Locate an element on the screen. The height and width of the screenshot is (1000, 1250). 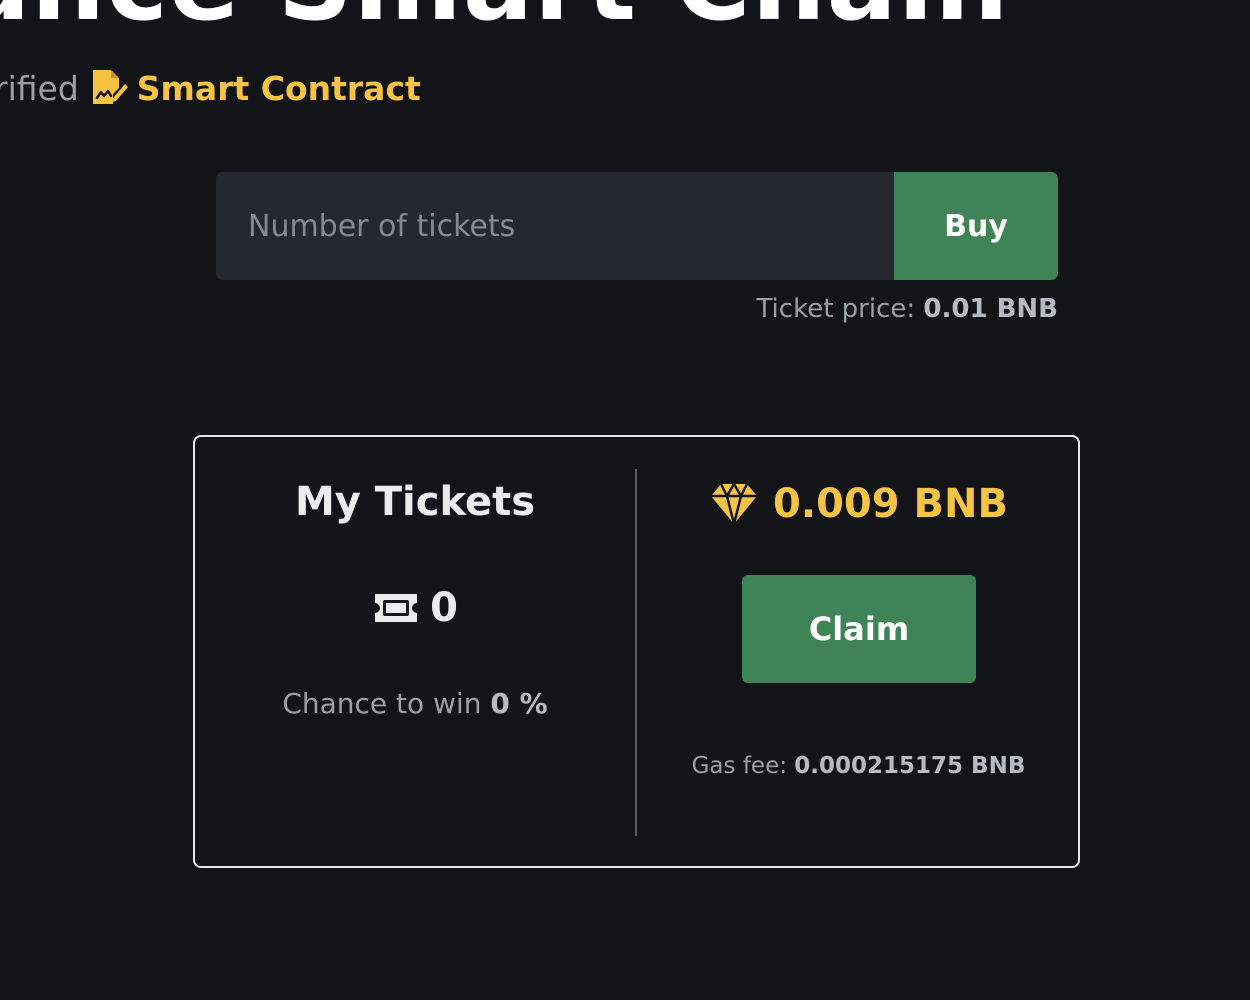
ticket-price-label: Ticket price: is located at coordinates (836, 309).